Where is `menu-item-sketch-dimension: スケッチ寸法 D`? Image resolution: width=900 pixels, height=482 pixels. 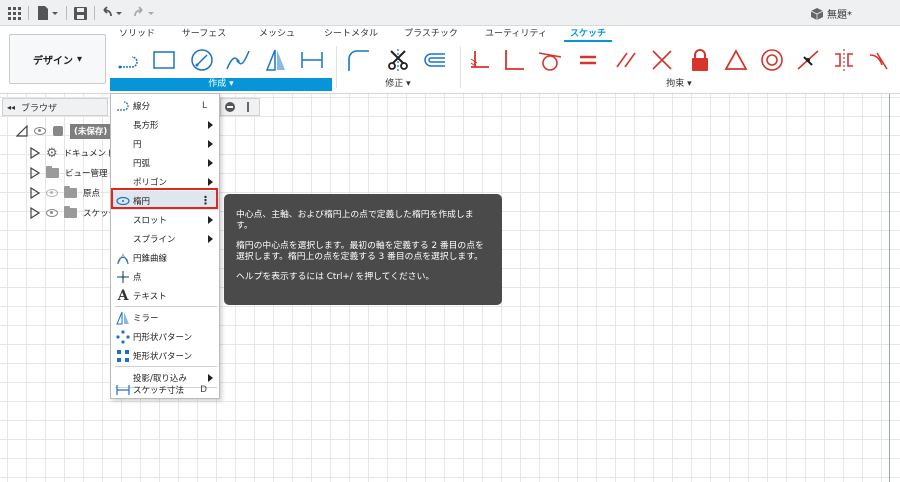 menu-item-sketch-dimension: スケッチ寸法 D is located at coordinates (165, 389).